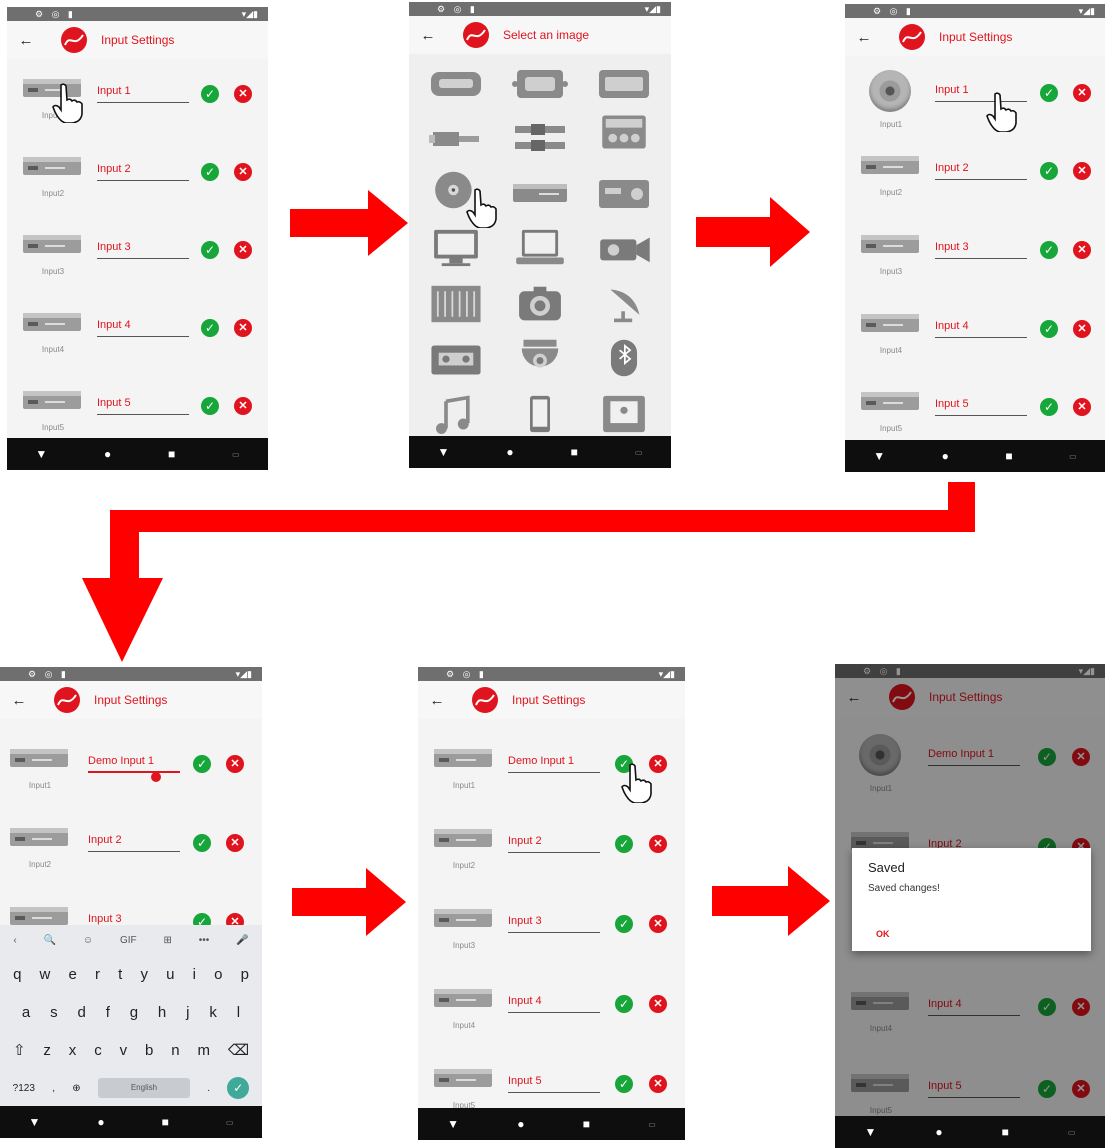 The width and height of the screenshot is (1105, 1148). What do you see at coordinates (88, 940) in the screenshot?
I see `emoji-icon: ☺` at bounding box center [88, 940].